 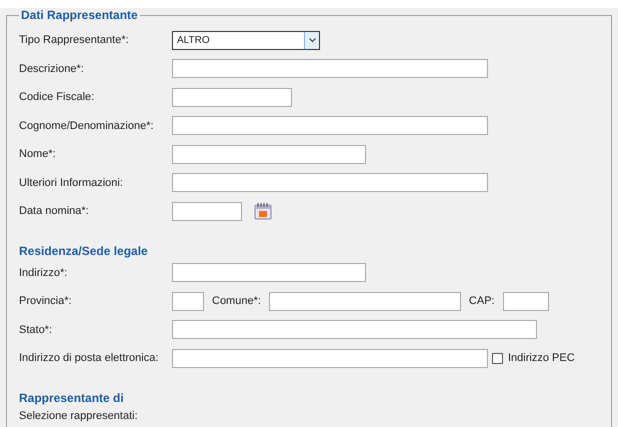 I want to click on field-label: Data nomina*:, so click(x=54, y=211).